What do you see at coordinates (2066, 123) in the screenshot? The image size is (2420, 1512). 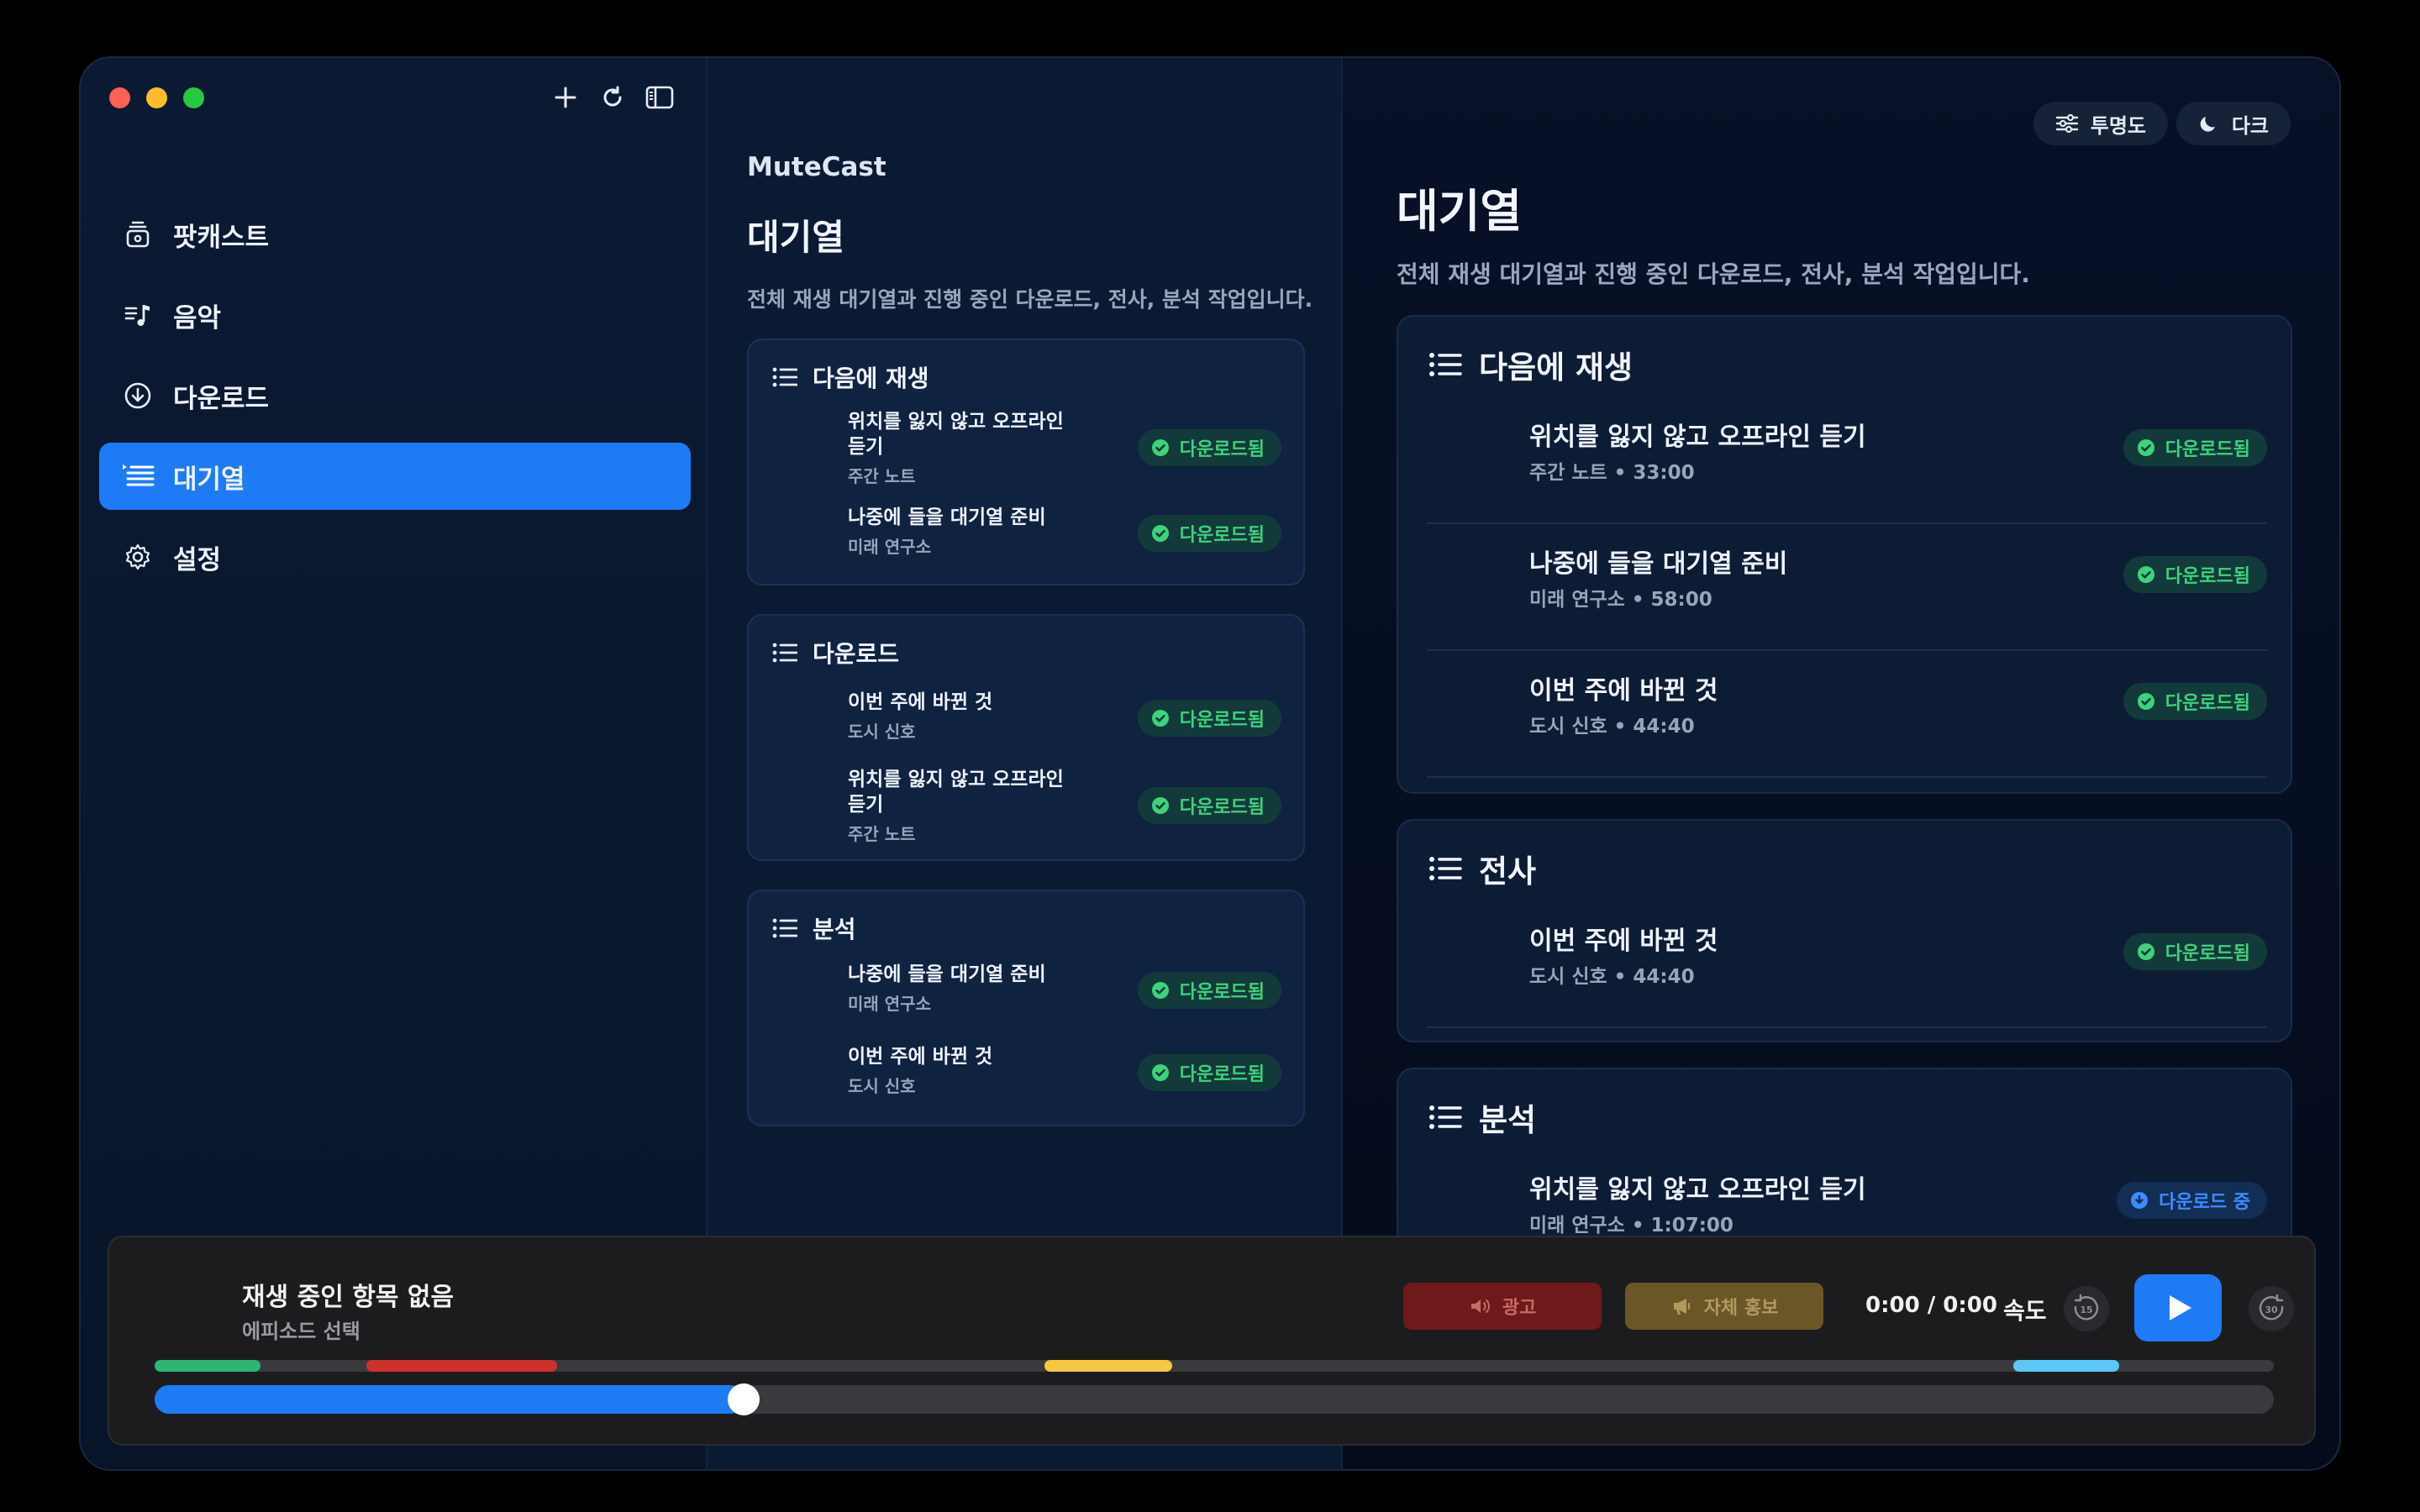 I see `sliders-icon` at bounding box center [2066, 123].